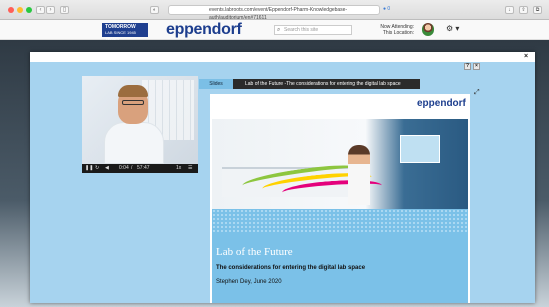 Image resolution: width=549 pixels, height=307 pixels. I want to click on search-input: ⌕ Search this site, so click(313, 30).